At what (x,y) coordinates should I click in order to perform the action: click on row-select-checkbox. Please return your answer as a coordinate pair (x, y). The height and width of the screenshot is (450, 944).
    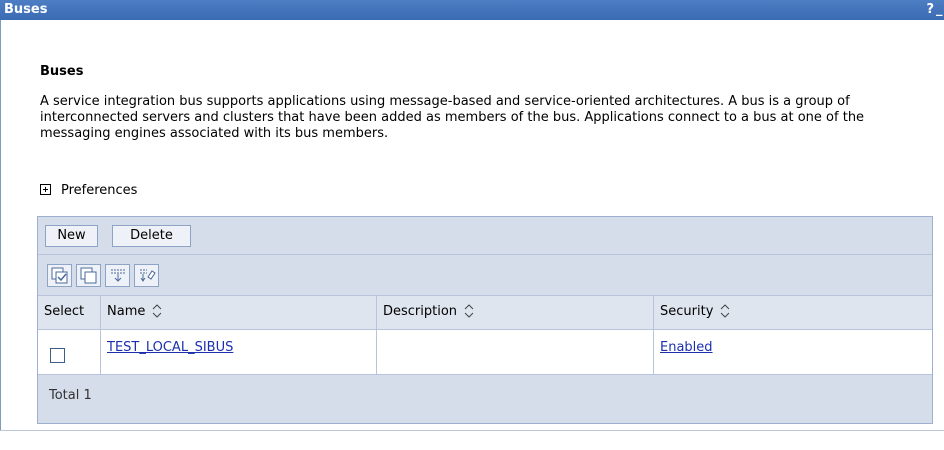
    Looking at the image, I should click on (57, 355).